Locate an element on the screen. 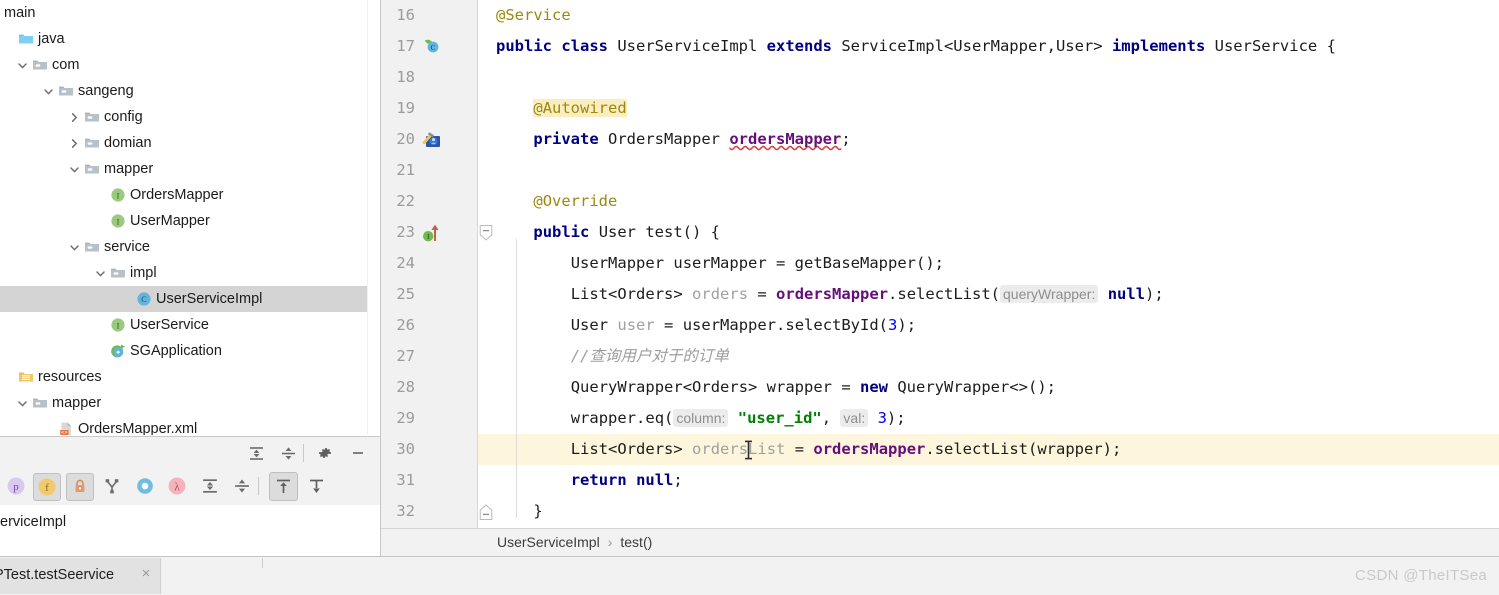  tree-item-label: config is located at coordinates (123, 117).